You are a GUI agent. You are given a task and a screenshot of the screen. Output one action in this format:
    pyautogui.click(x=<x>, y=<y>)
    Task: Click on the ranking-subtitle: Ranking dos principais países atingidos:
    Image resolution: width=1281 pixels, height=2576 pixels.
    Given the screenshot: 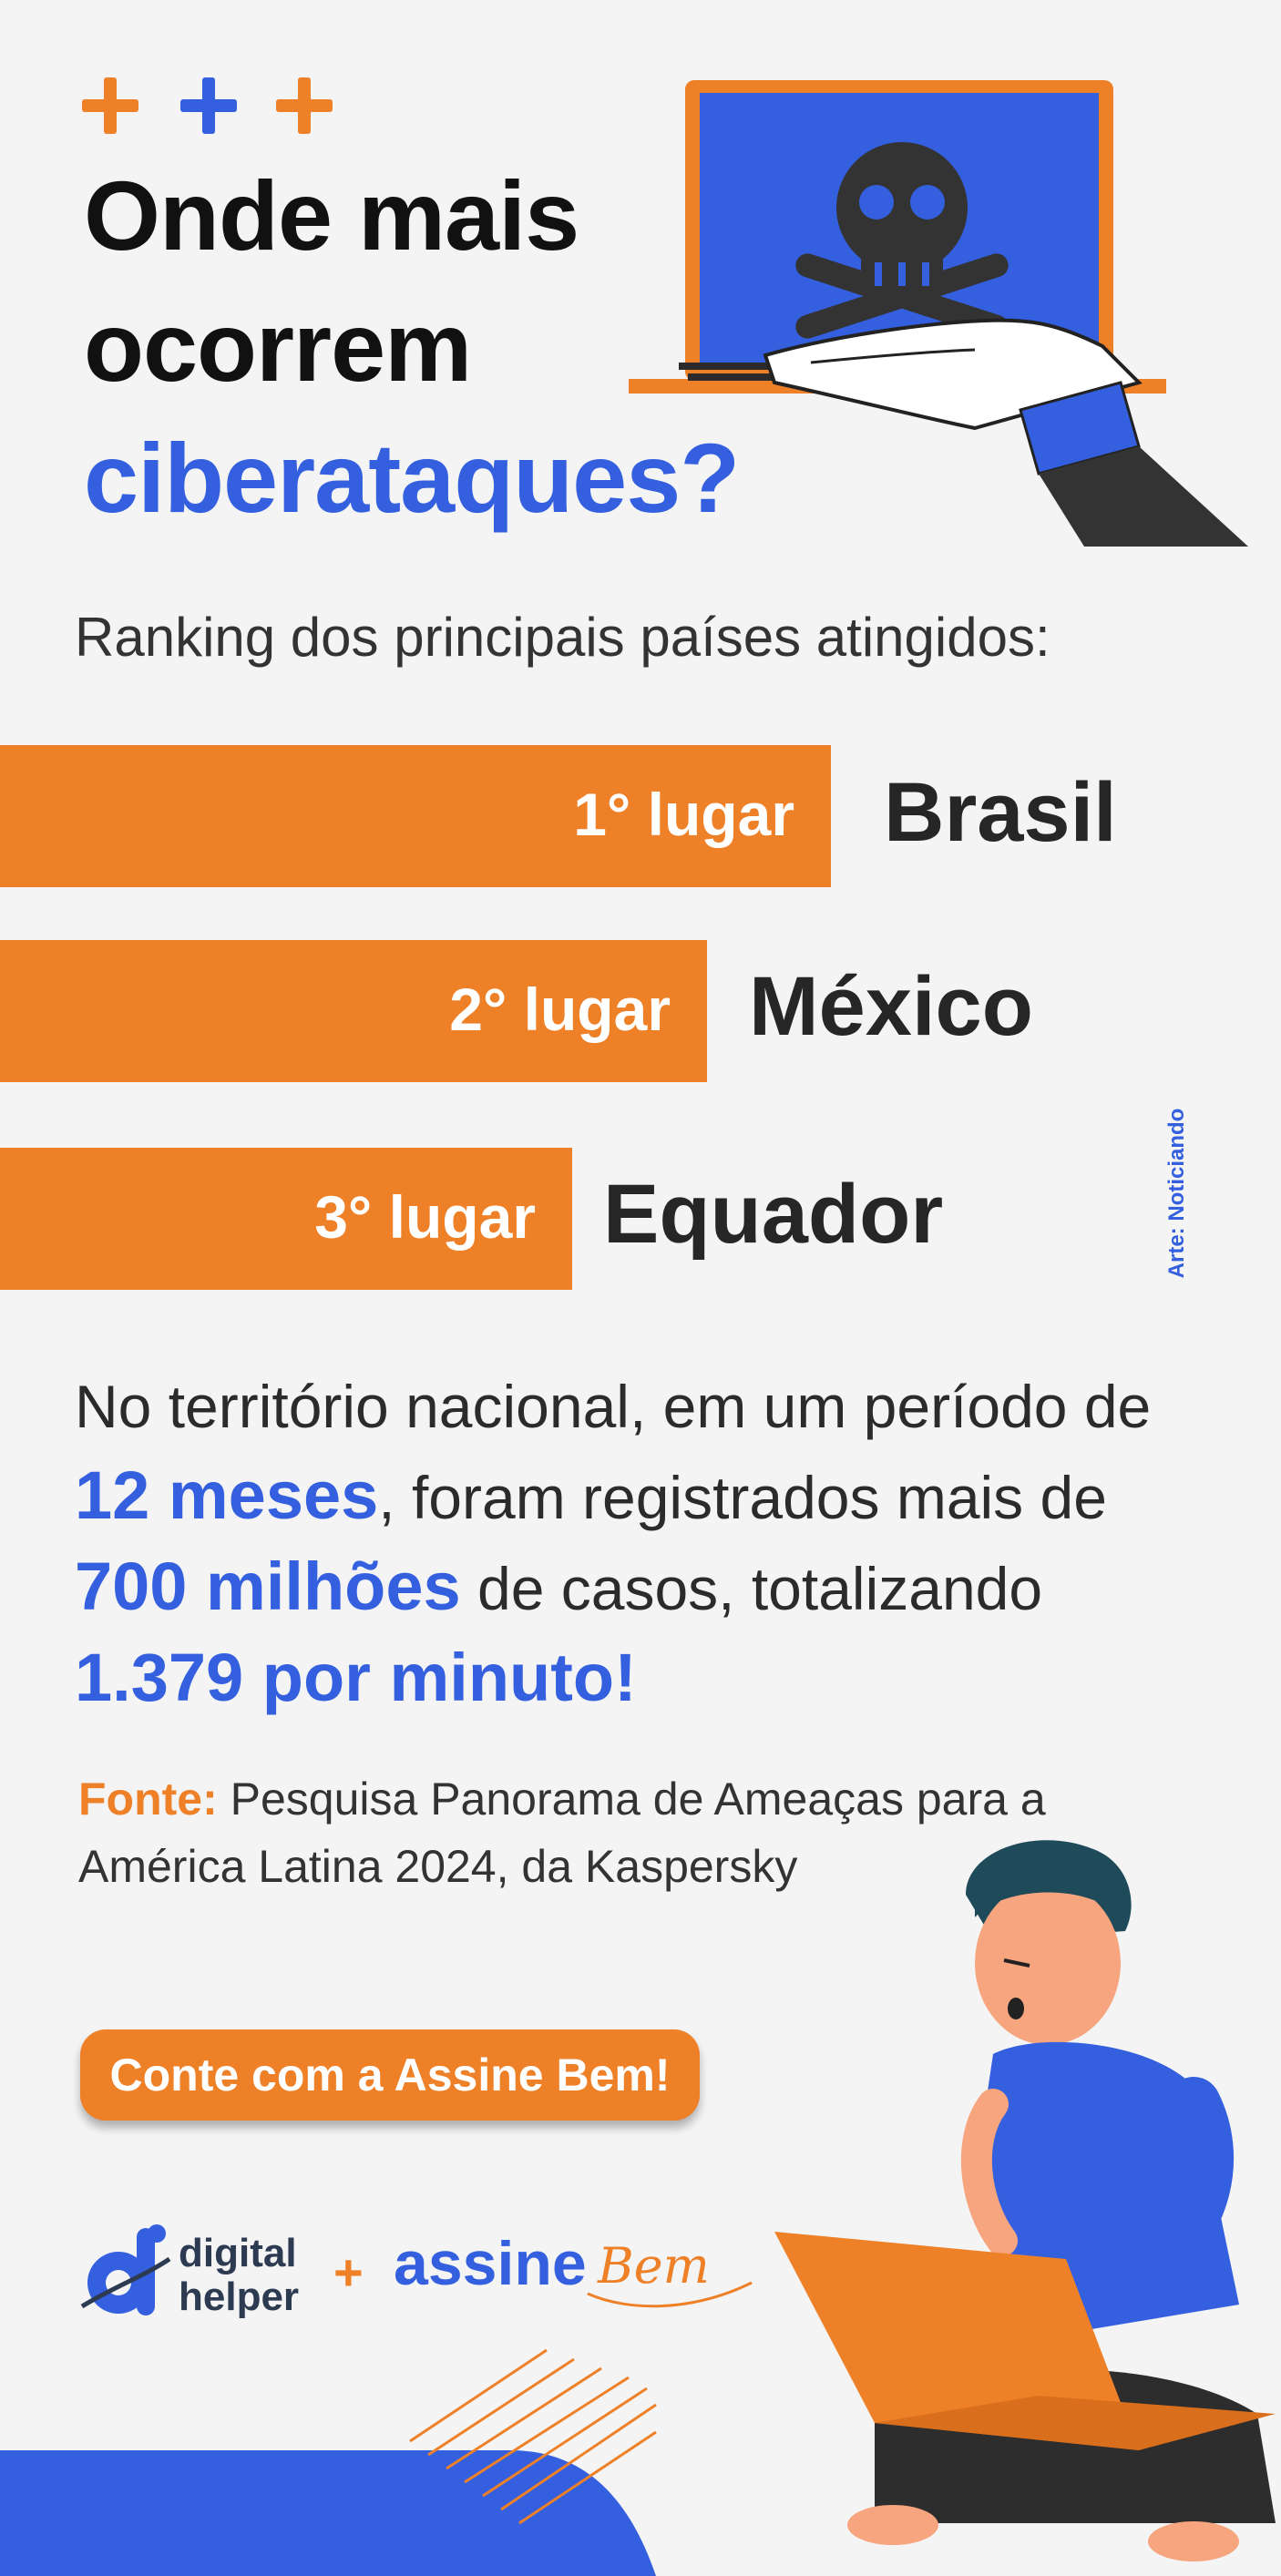 What is the action you would take?
    pyautogui.click(x=562, y=637)
    